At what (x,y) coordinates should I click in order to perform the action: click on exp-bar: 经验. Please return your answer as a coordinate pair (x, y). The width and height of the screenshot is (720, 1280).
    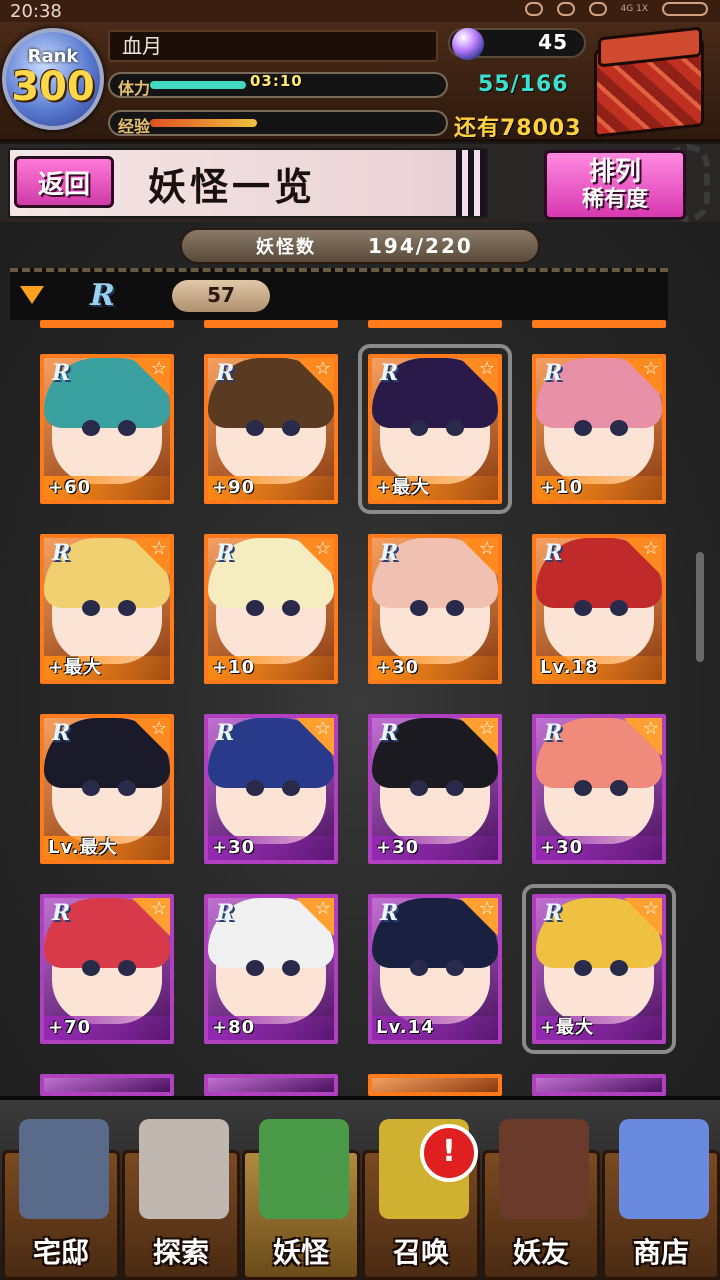
    Looking at the image, I should click on (278, 123).